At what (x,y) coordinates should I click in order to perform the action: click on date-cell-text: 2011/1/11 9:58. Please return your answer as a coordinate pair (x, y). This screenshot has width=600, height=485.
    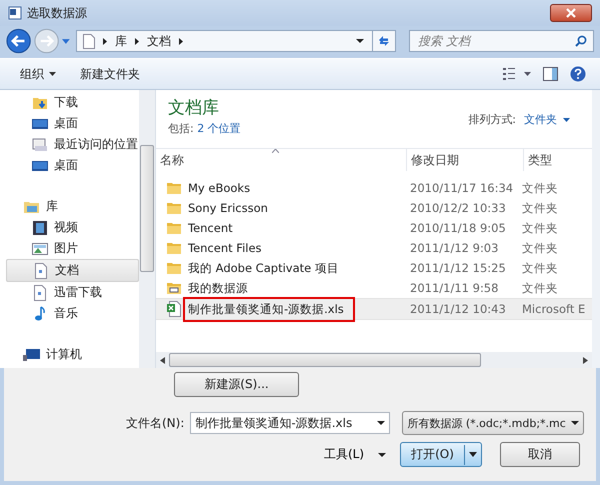
    Looking at the image, I should click on (454, 288).